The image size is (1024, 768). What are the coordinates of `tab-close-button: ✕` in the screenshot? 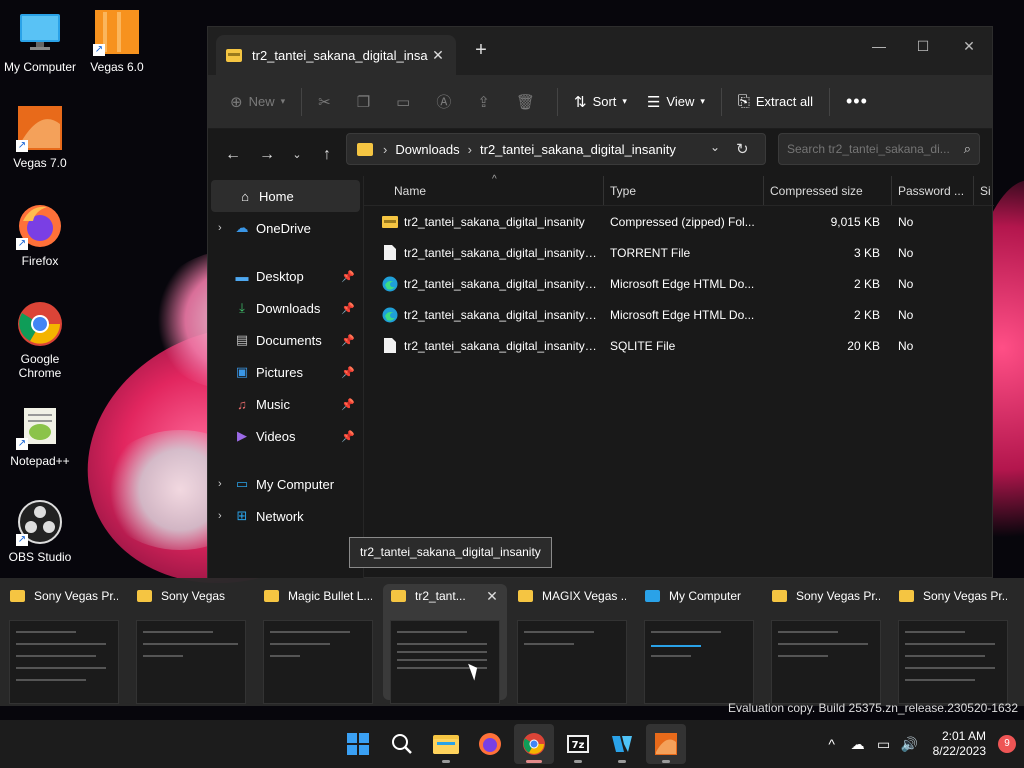 It's located at (438, 55).